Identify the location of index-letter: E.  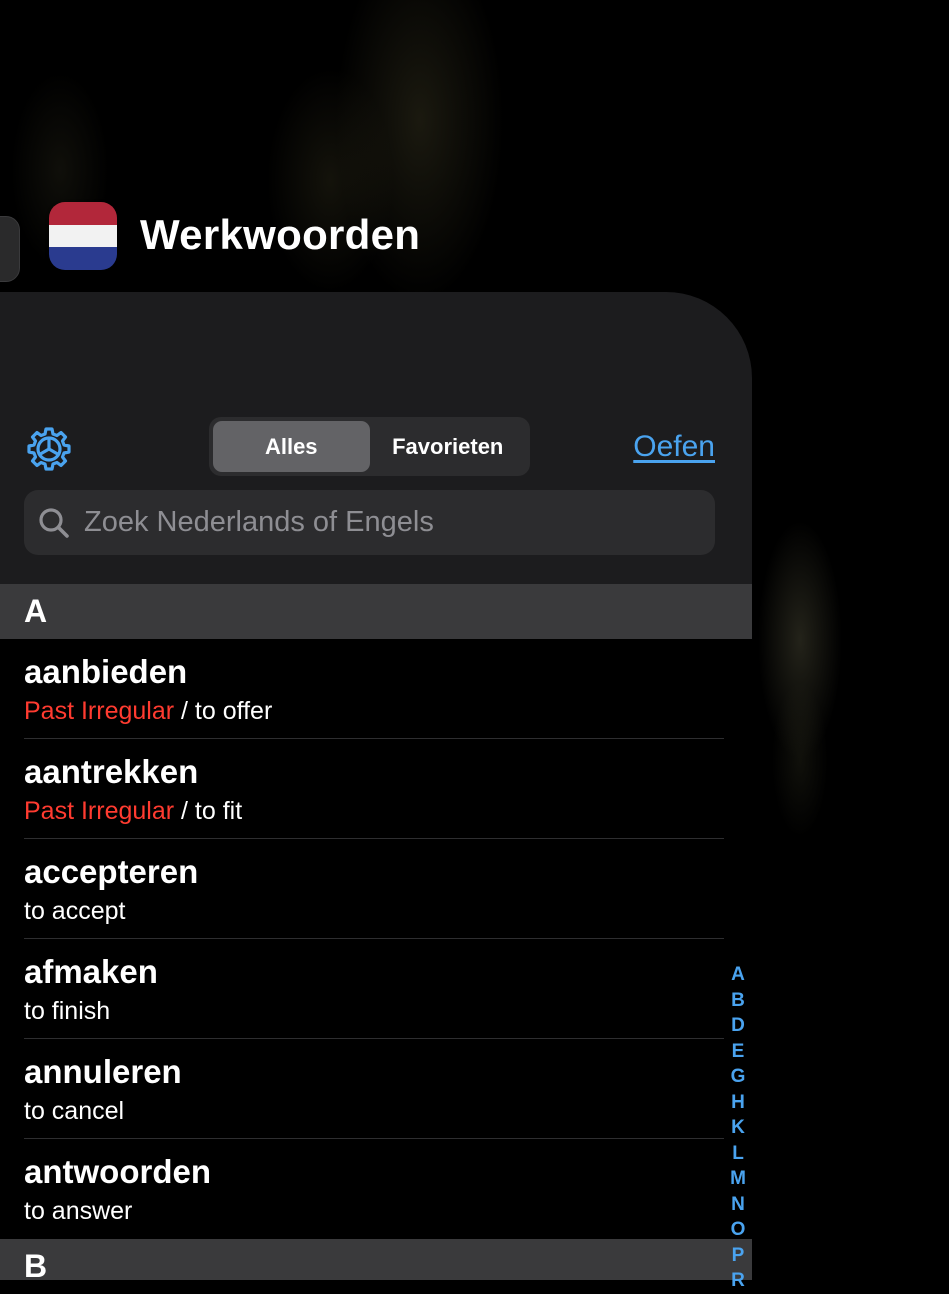
(738, 1052).